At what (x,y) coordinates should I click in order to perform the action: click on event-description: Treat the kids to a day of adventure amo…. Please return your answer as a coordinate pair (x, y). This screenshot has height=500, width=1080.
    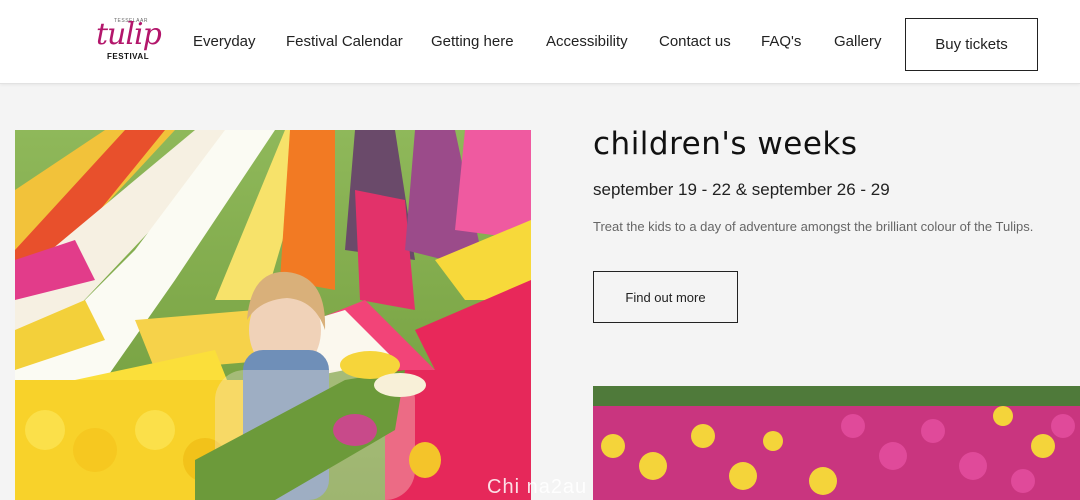
    Looking at the image, I should click on (813, 226).